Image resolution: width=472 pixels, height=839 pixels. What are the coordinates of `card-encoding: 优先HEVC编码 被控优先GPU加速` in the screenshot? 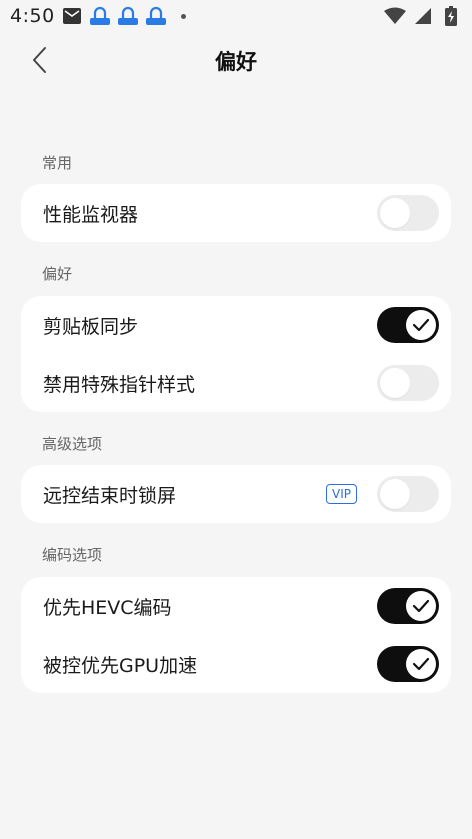 It's located at (236, 635).